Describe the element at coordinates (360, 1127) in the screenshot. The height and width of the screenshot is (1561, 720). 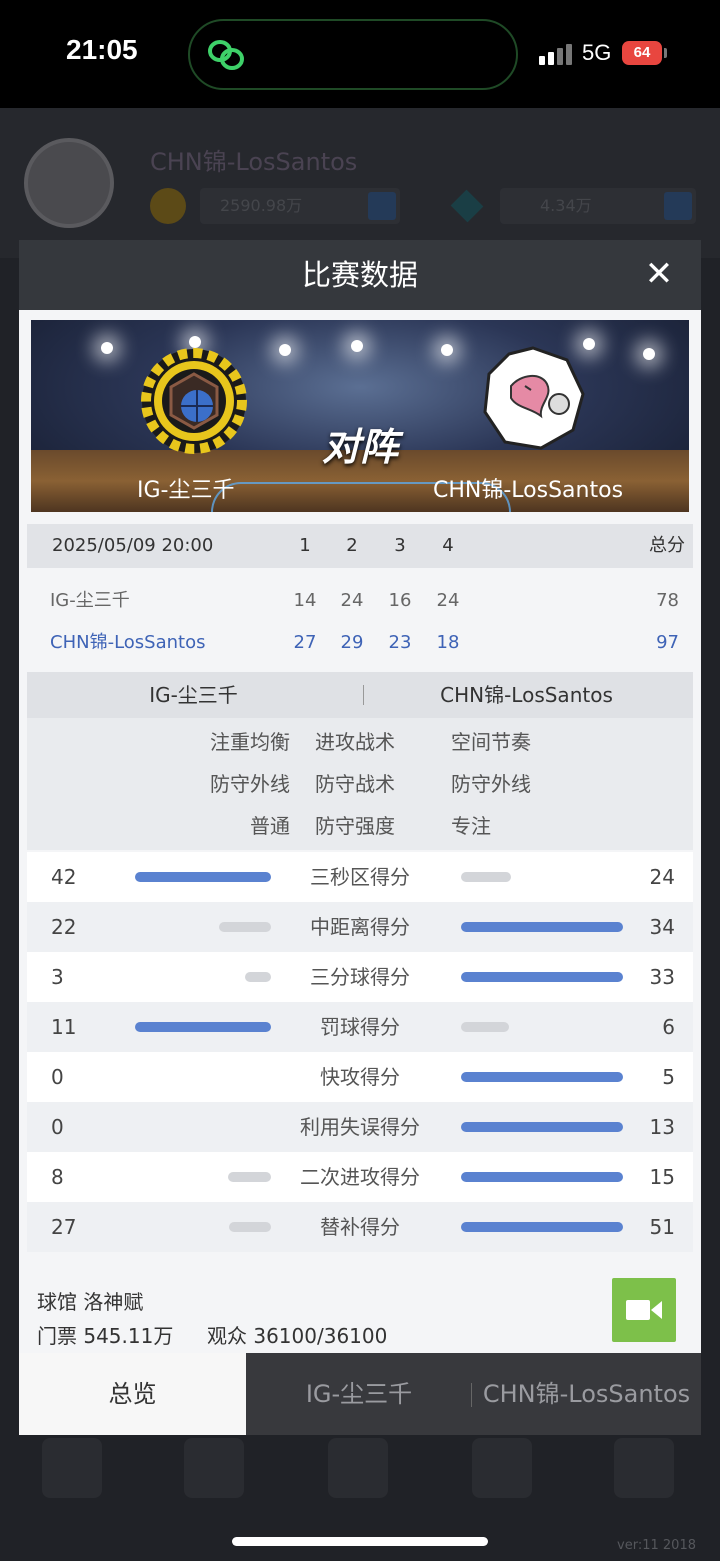
I see `stat-row: 0 利用失误得分 13` at that location.